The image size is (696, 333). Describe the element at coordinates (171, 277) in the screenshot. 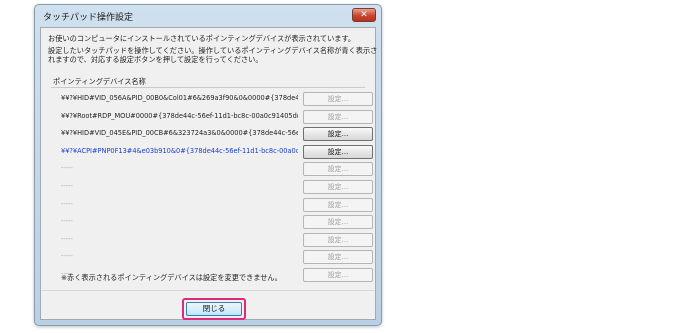

I see `note-text: ※赤く表示されるポインティングデバイスは設定を変更できません。` at that location.